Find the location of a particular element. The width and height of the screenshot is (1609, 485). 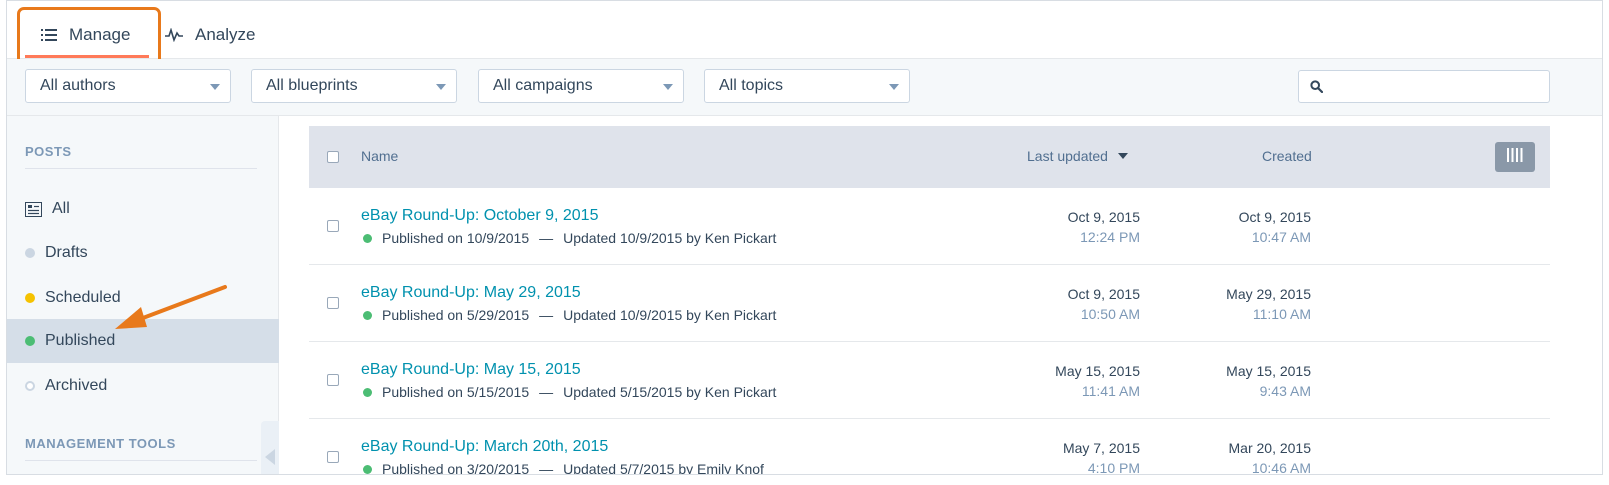

updated-by-text: Updated 5/7/2015 by Emily Knof is located at coordinates (663, 468).